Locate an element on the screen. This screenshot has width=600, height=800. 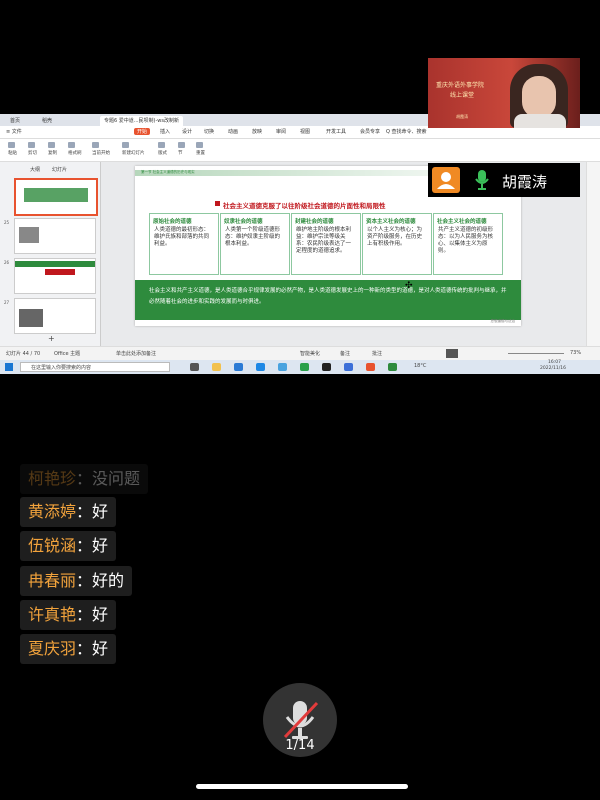
ribbon-toolbar: 粘贴 剪切 复制 格式刷 当前开始 新建幻灯片 版式 节 重置 is located at coordinates (300, 150).